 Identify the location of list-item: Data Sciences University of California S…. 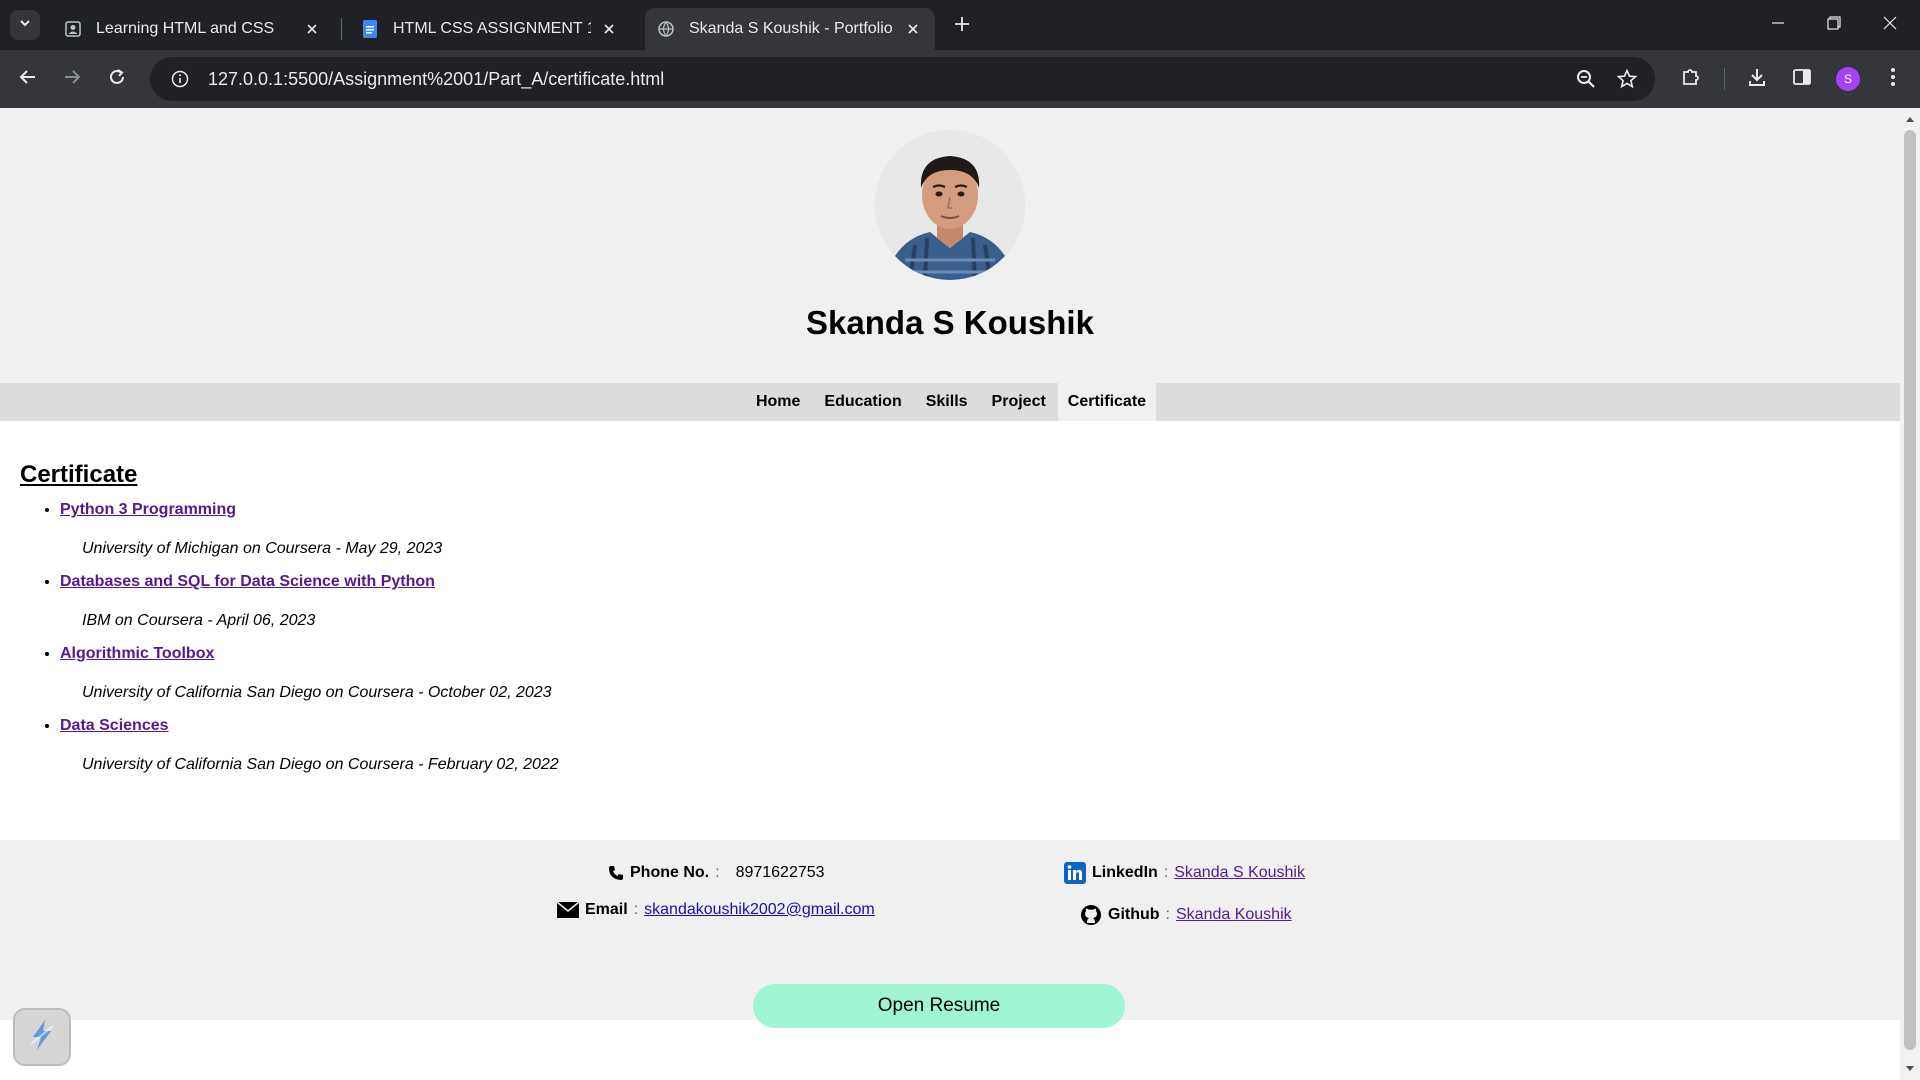
(980, 745).